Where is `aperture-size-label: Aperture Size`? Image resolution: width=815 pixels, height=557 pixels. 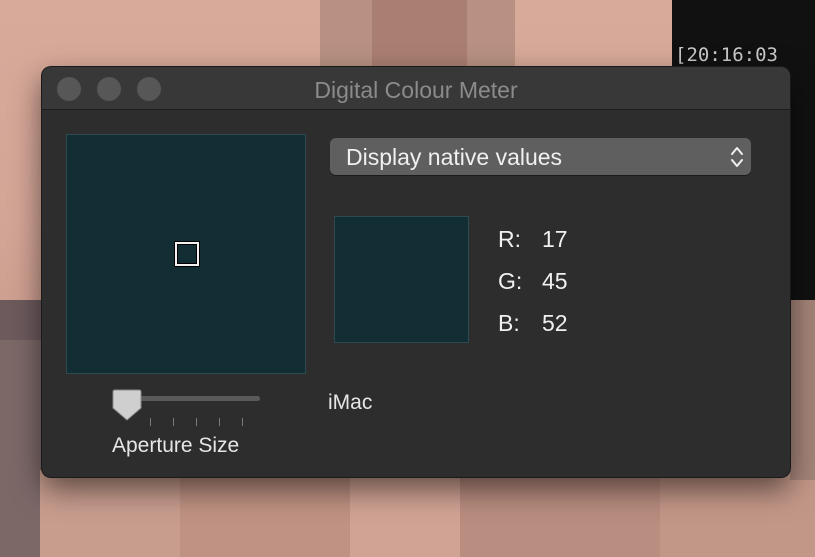 aperture-size-label: Aperture Size is located at coordinates (176, 445).